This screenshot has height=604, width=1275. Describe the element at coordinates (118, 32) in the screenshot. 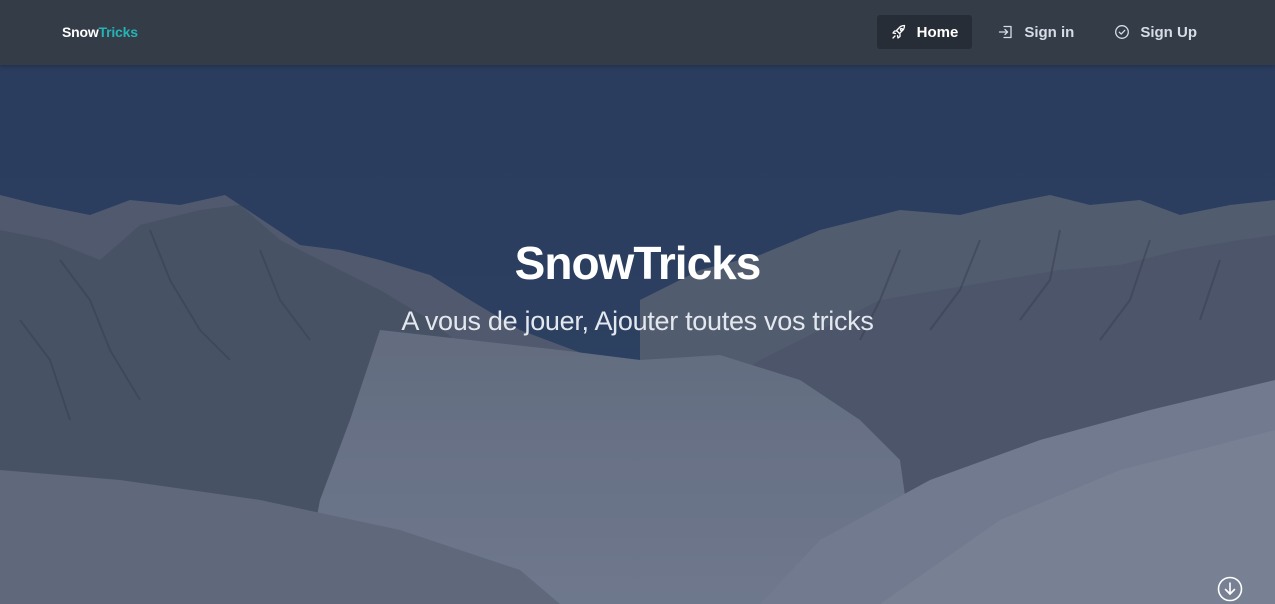

I see `brand-text-tricks: Tricks` at that location.